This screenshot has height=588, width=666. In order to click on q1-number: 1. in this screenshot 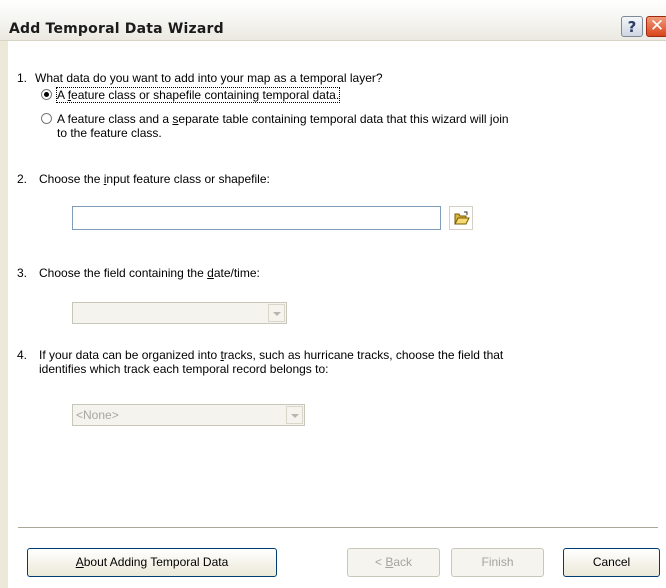, I will do `click(22, 78)`.